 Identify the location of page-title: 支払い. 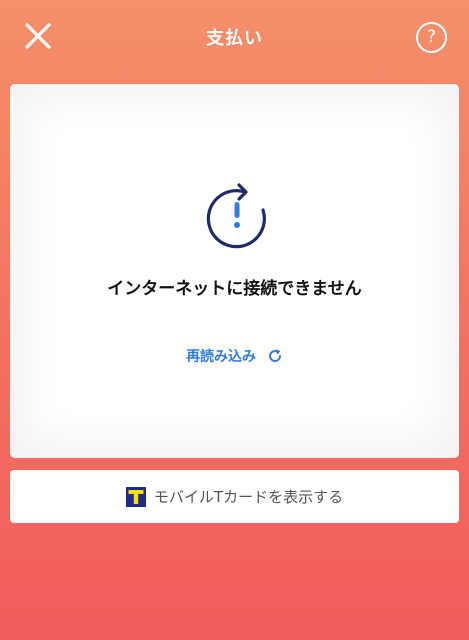
(234, 38).